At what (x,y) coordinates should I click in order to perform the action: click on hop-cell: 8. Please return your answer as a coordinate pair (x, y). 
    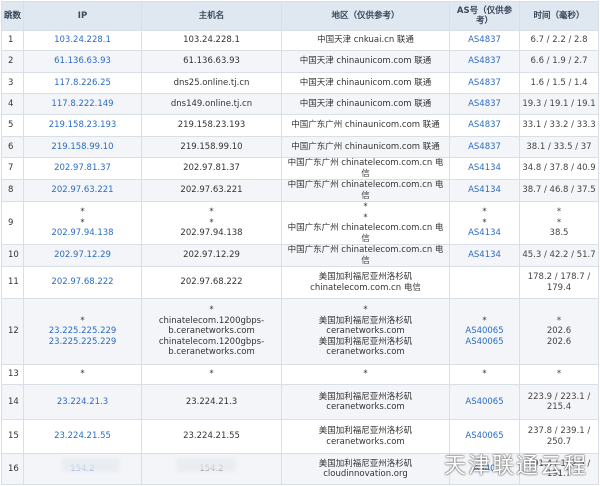
    Looking at the image, I should click on (12, 190).